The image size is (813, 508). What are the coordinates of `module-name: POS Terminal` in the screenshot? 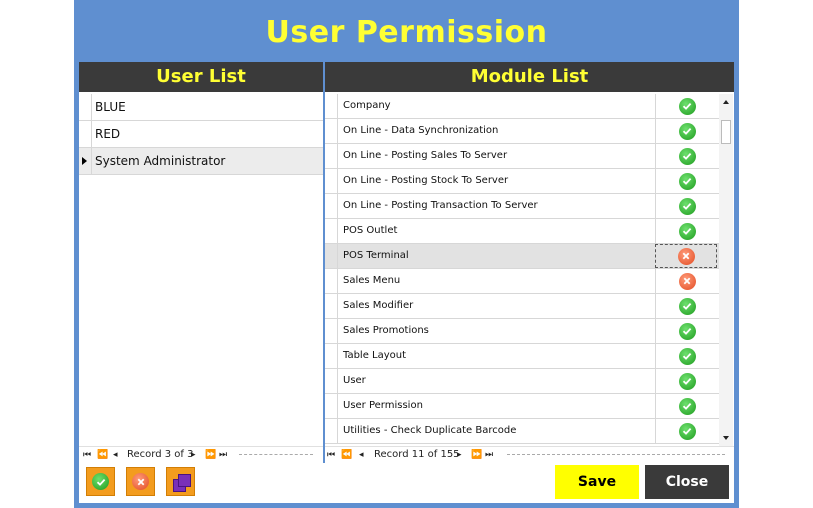 It's located at (376, 255).